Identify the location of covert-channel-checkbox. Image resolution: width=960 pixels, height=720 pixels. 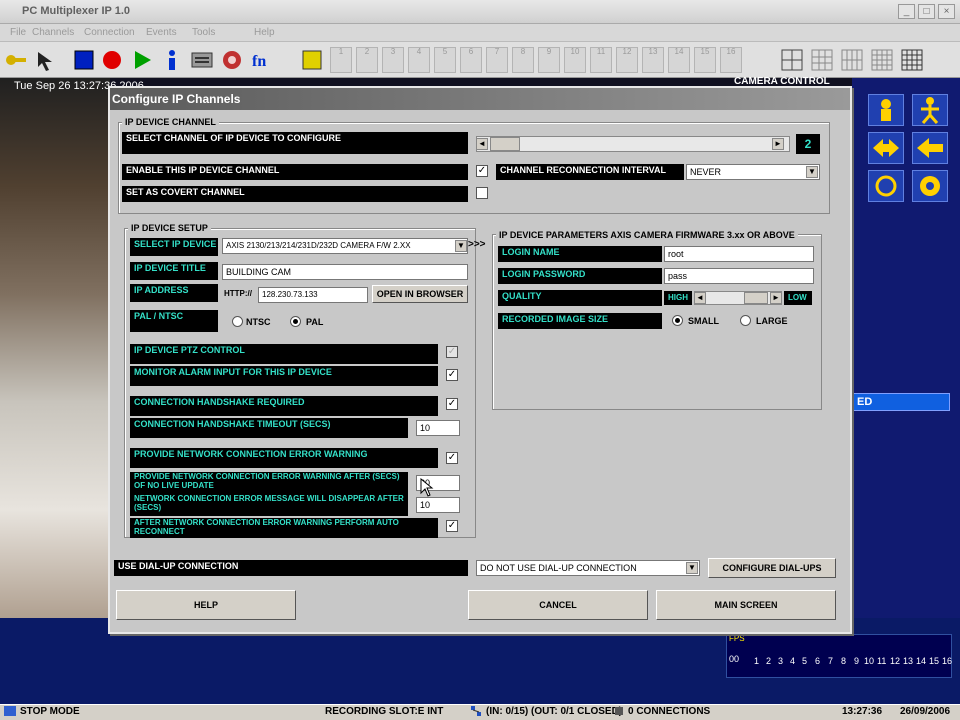
(482, 193).